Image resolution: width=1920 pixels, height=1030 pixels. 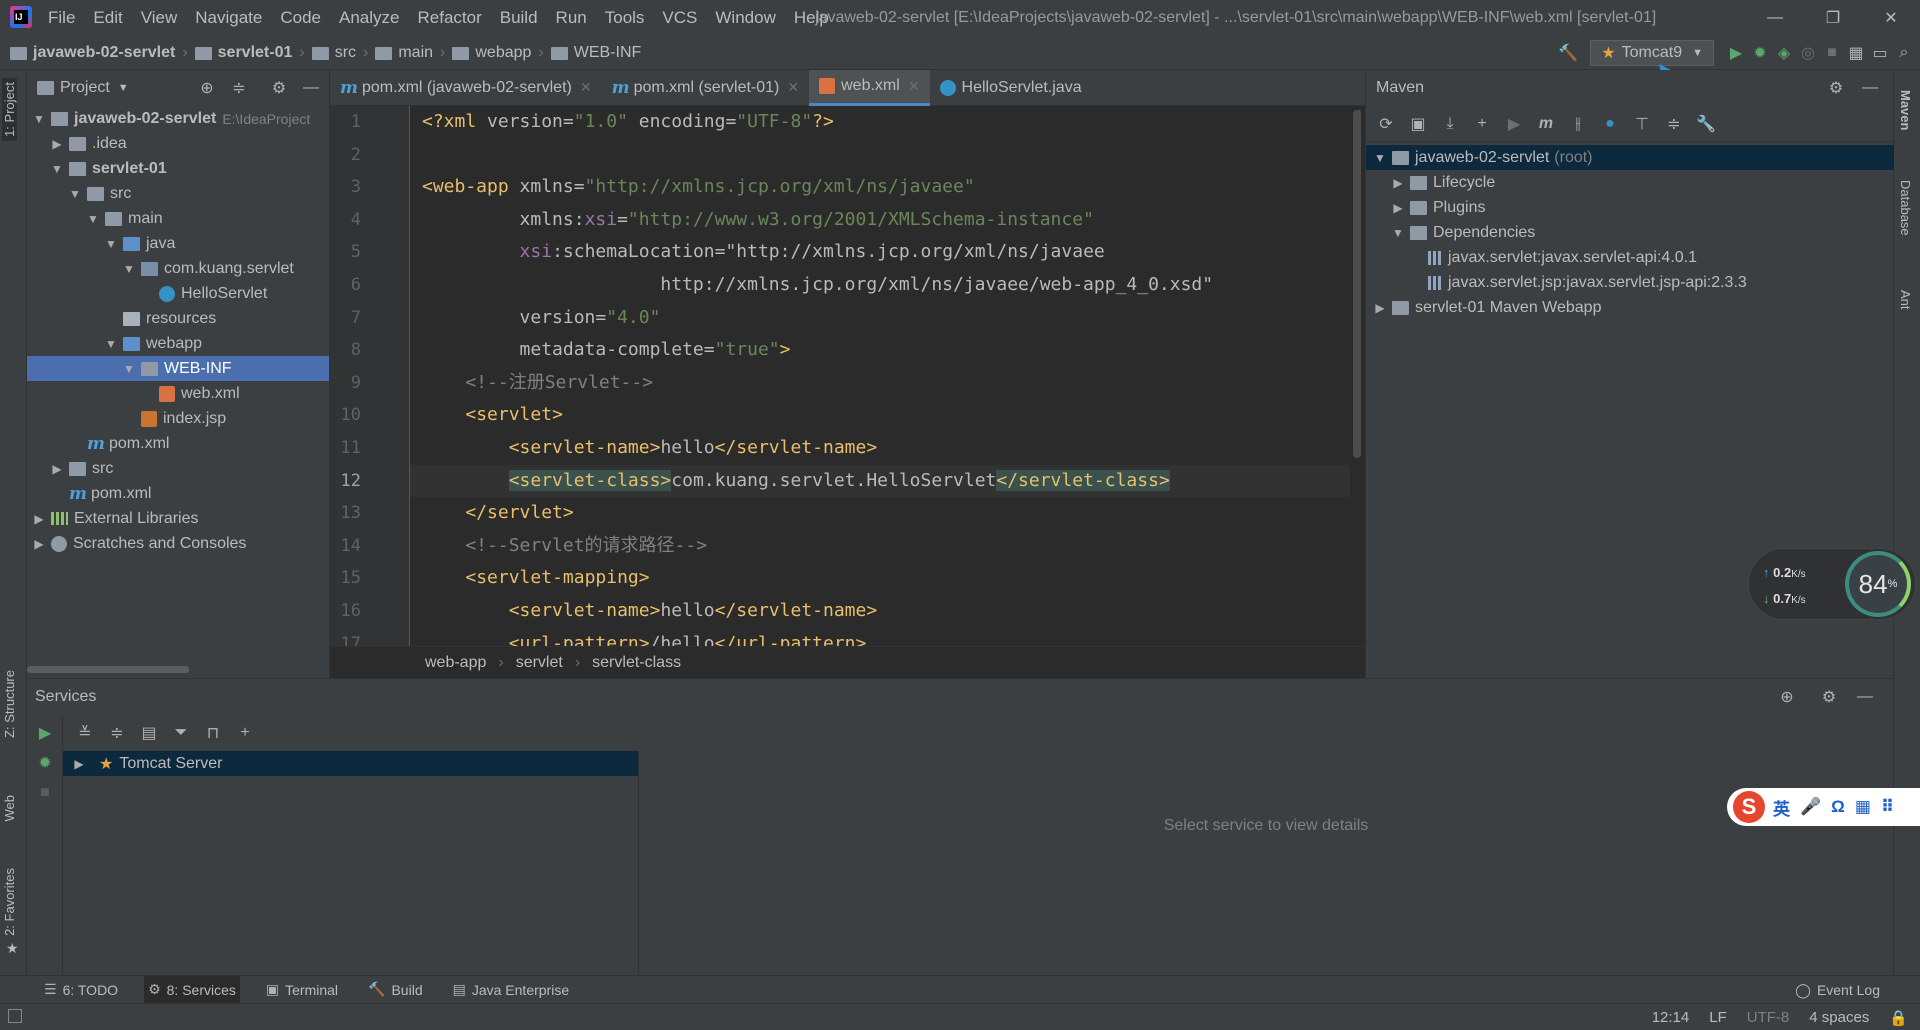 What do you see at coordinates (880, 578) in the screenshot?
I see `code-line: <servlet-mapping>` at bounding box center [880, 578].